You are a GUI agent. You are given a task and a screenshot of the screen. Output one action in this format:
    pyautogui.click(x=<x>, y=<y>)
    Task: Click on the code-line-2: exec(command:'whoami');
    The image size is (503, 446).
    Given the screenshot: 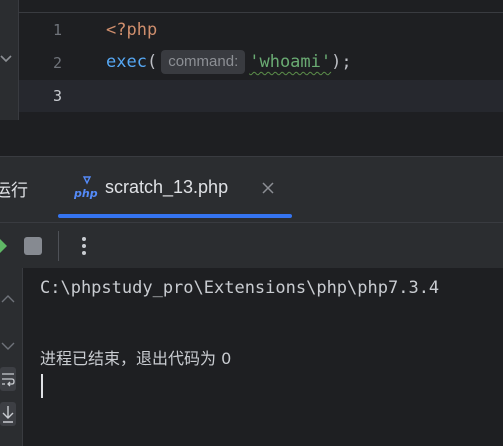 What is the action you would take?
    pyautogui.click(x=229, y=62)
    